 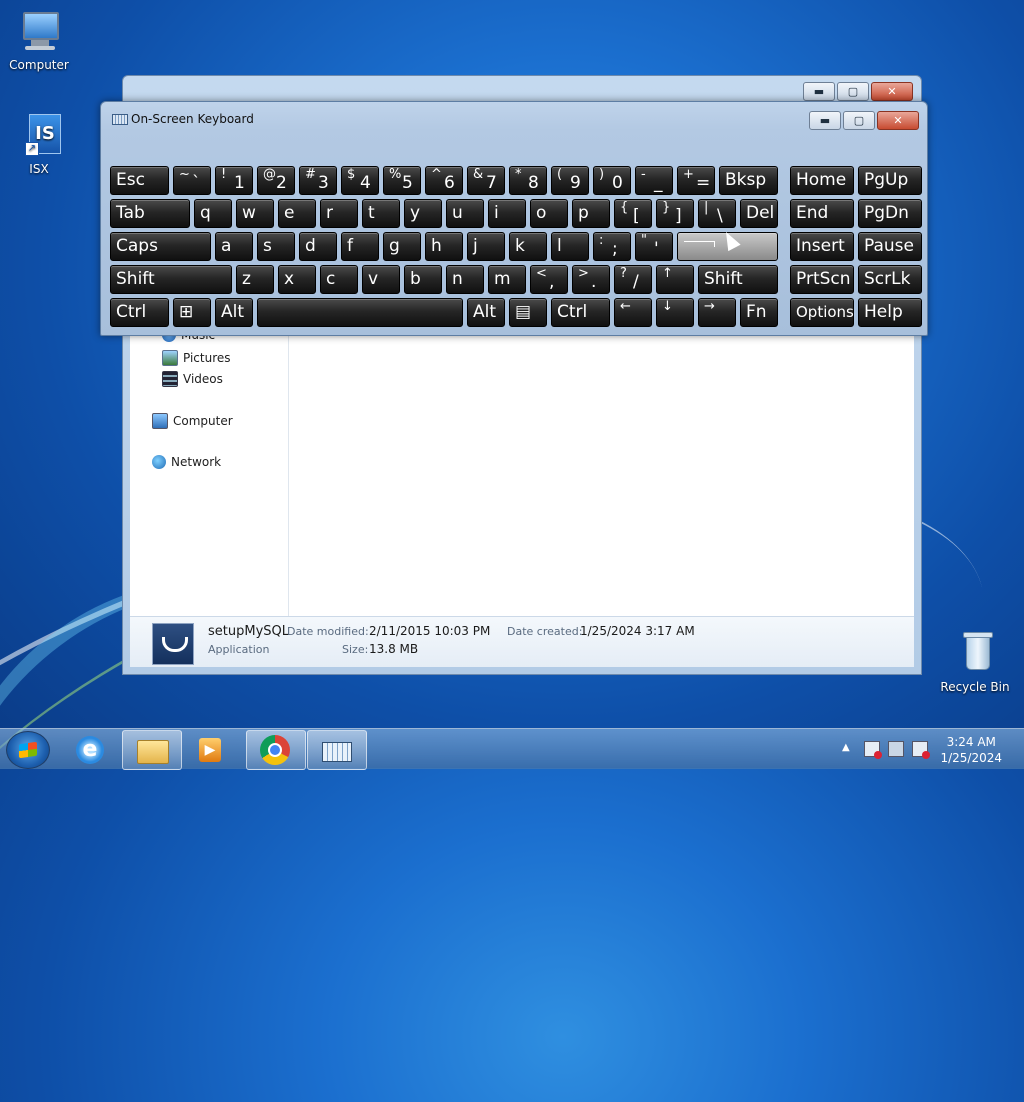 I want to click on nav-item-computer: Computer, so click(x=192, y=421).